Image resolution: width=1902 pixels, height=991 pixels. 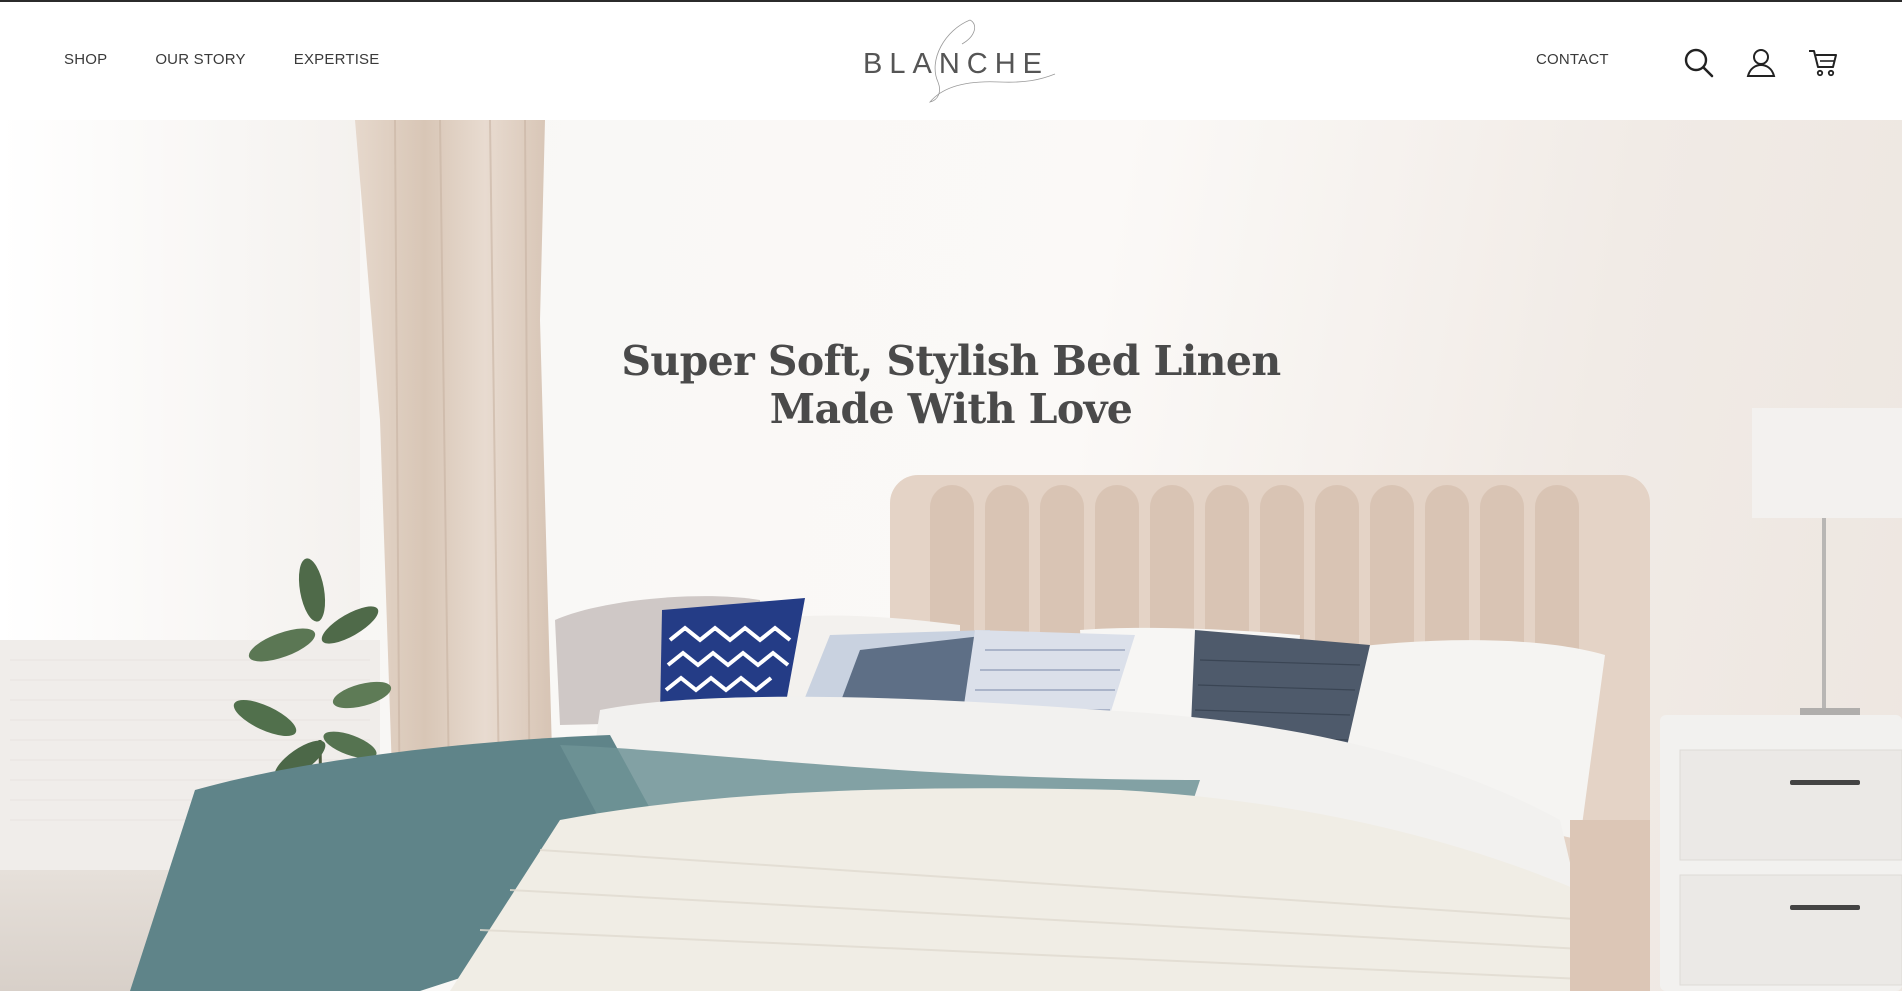 I want to click on nav-contact-link: CONTACT, so click(x=1572, y=59).